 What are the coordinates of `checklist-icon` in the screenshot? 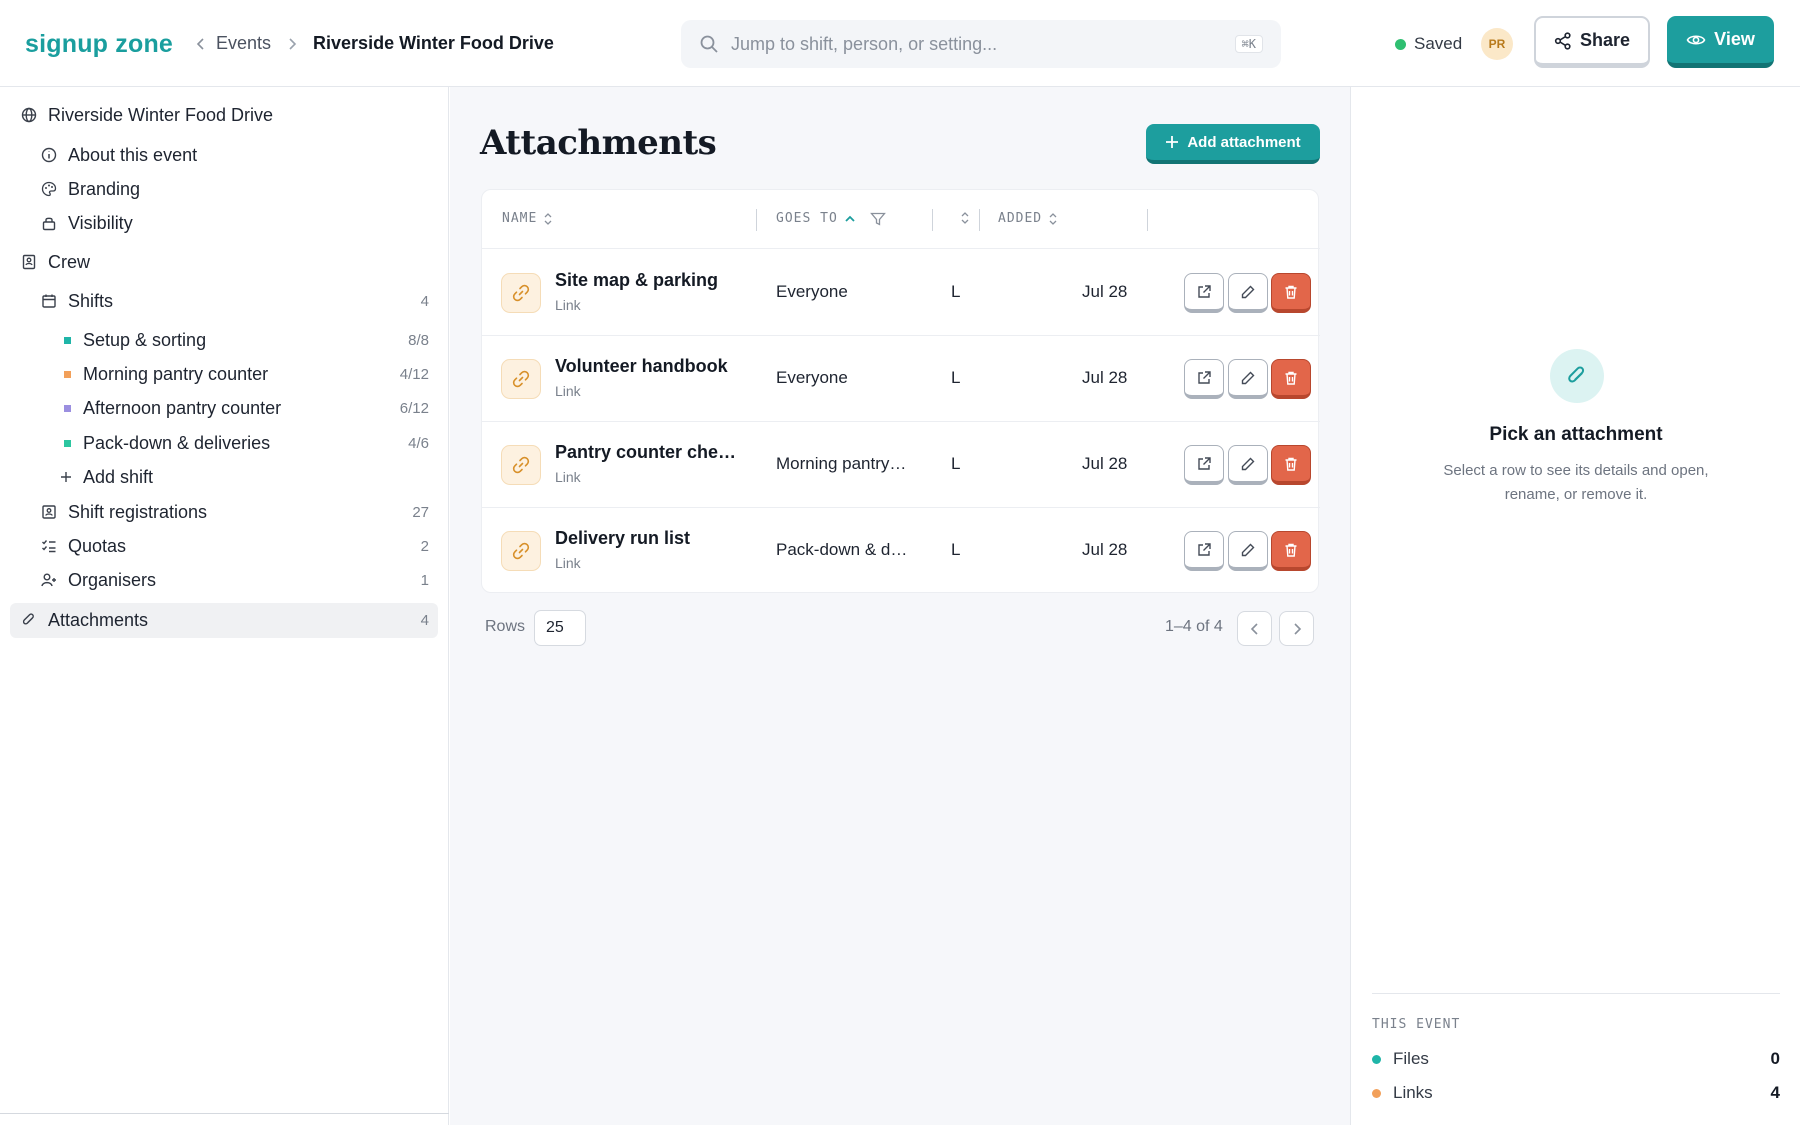 It's located at (49, 546).